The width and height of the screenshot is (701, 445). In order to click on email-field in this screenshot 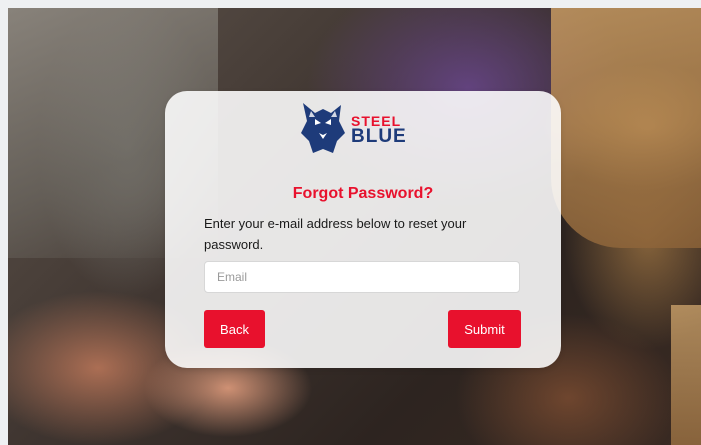, I will do `click(362, 277)`.